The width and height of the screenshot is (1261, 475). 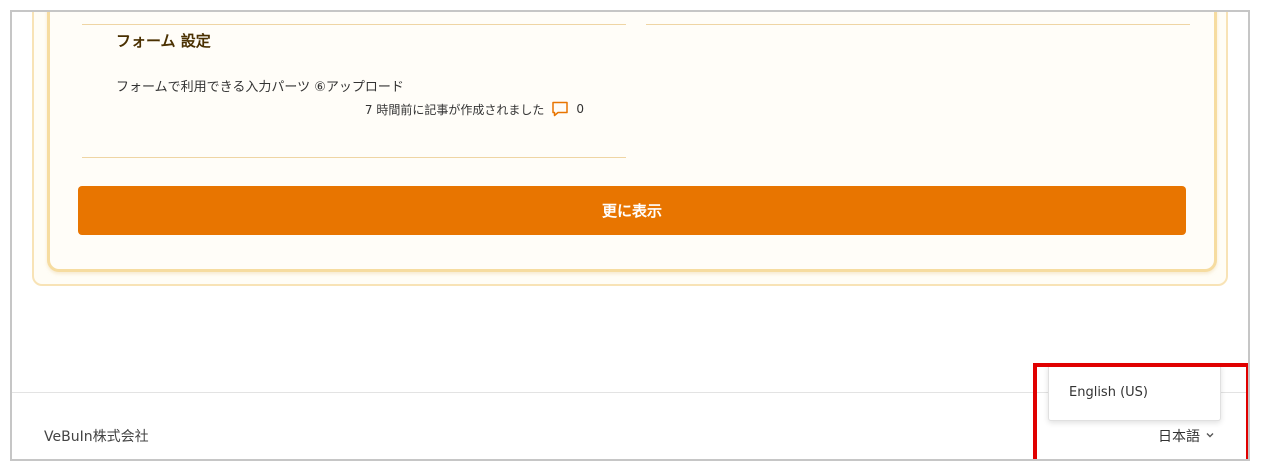 What do you see at coordinates (1179, 437) in the screenshot?
I see `language-current-label: 日本語` at bounding box center [1179, 437].